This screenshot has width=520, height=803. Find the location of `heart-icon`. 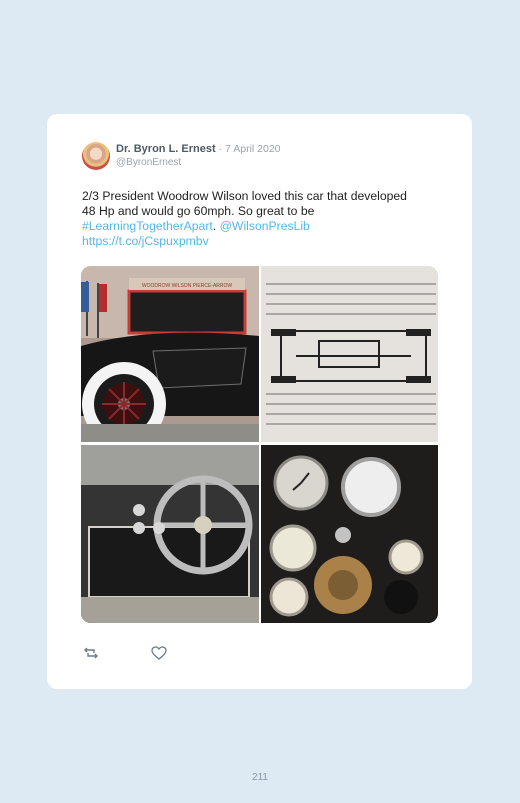

heart-icon is located at coordinates (159, 653).